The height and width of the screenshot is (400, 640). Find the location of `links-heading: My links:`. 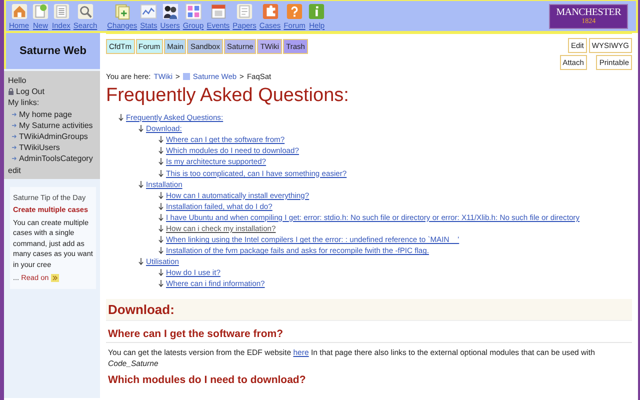

links-heading: My links: is located at coordinates (24, 103).